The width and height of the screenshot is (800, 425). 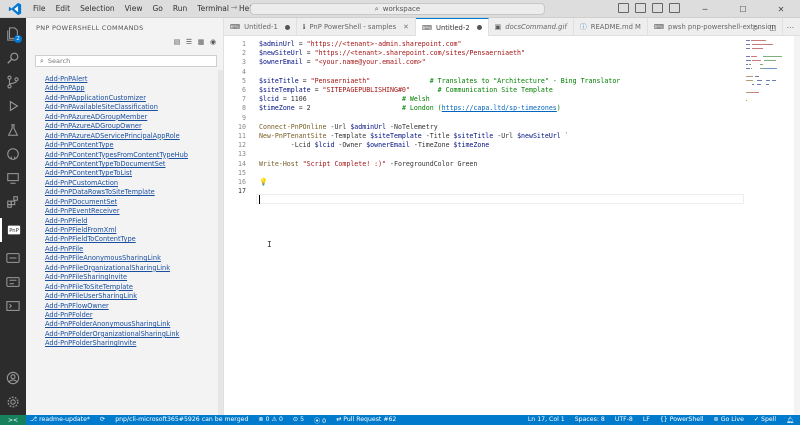 What do you see at coordinates (219, 7) in the screenshot?
I see `back-arrow-icon: ←` at bounding box center [219, 7].